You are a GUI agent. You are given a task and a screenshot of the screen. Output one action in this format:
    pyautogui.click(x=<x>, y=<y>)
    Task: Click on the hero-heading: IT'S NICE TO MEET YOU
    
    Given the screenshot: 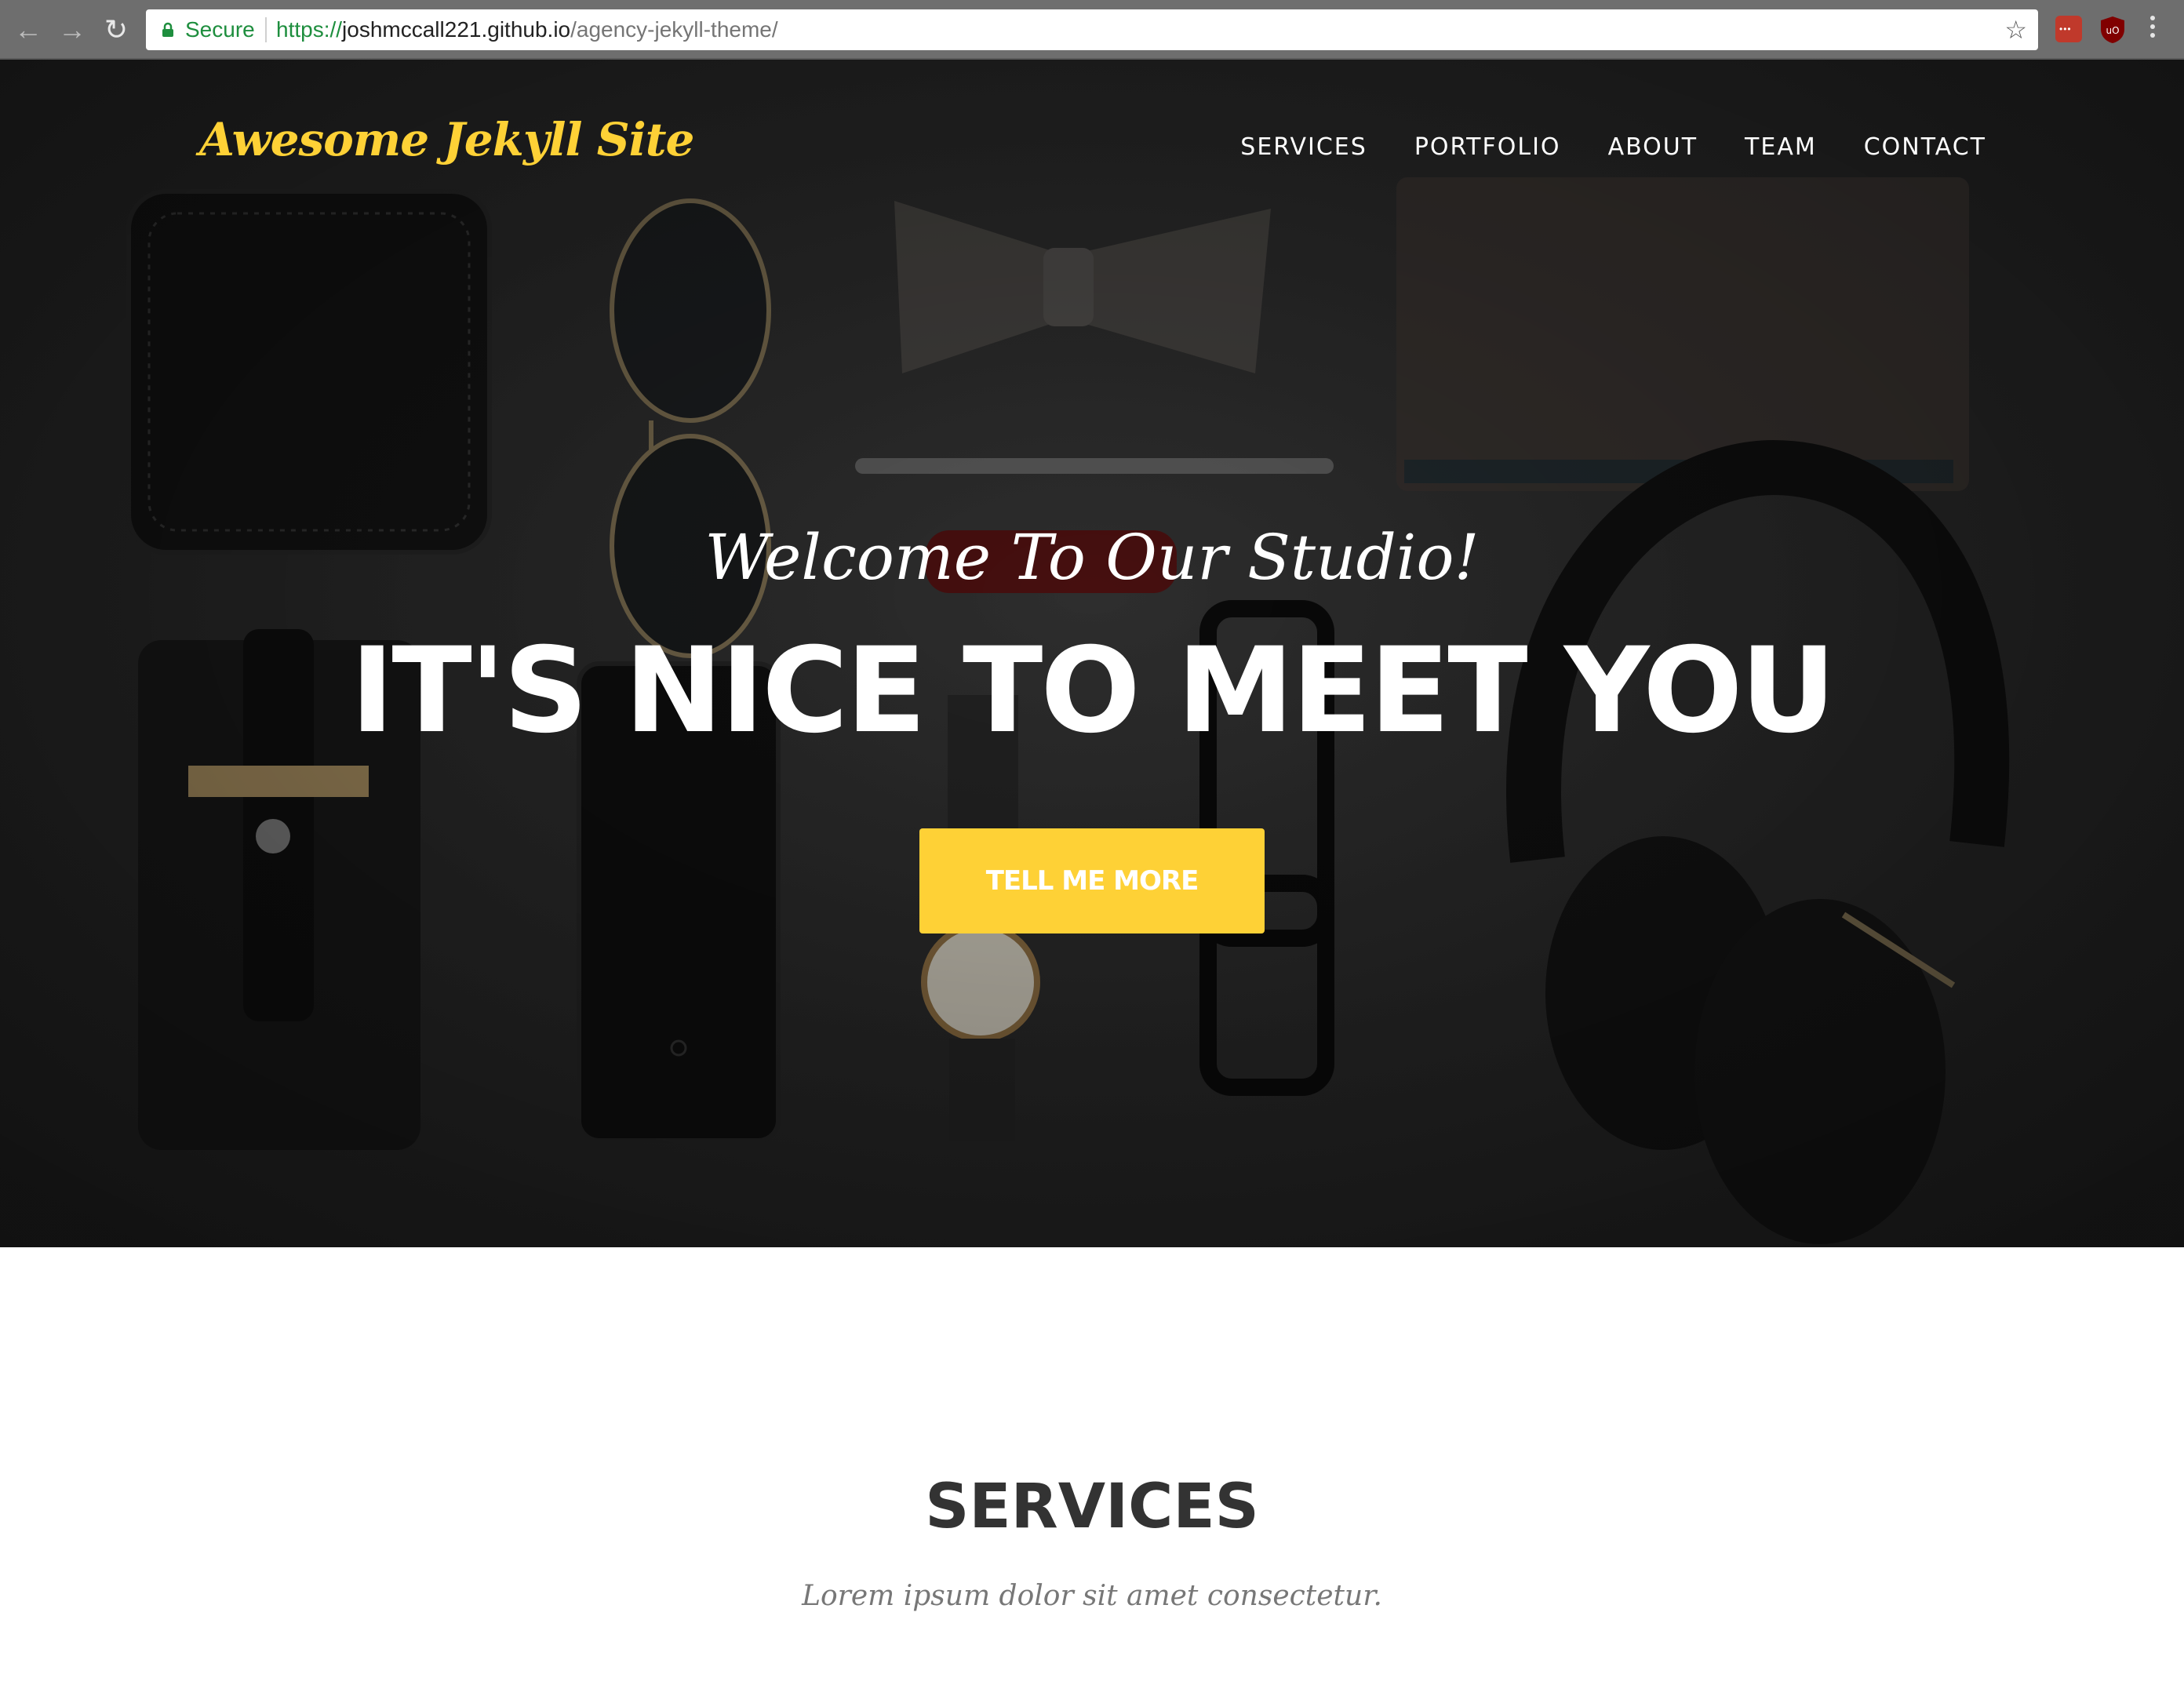 What is the action you would take?
    pyautogui.click(x=1093, y=691)
    